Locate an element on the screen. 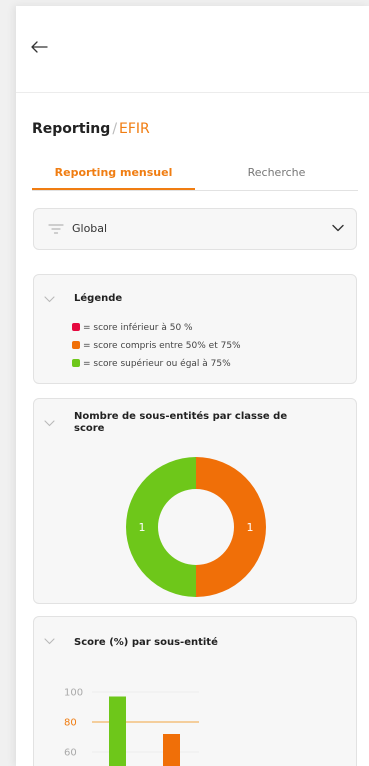 The height and width of the screenshot is (766, 369). collapse-chevron-icon is located at coordinates (49, 299).